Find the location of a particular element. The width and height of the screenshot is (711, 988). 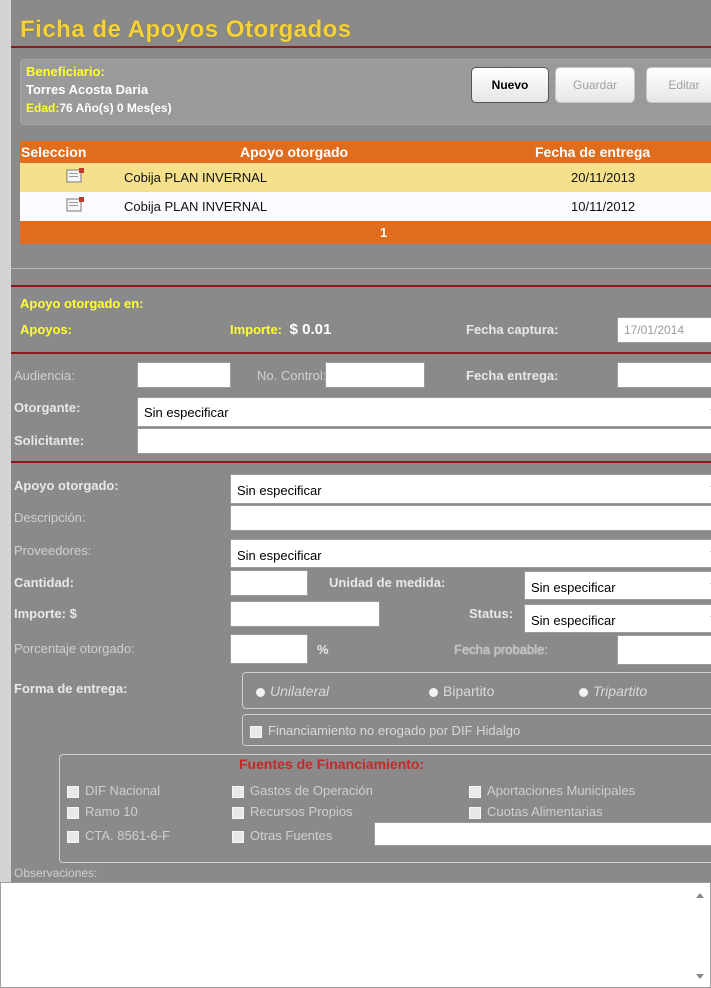

new-button: Nuevo is located at coordinates (510, 85).